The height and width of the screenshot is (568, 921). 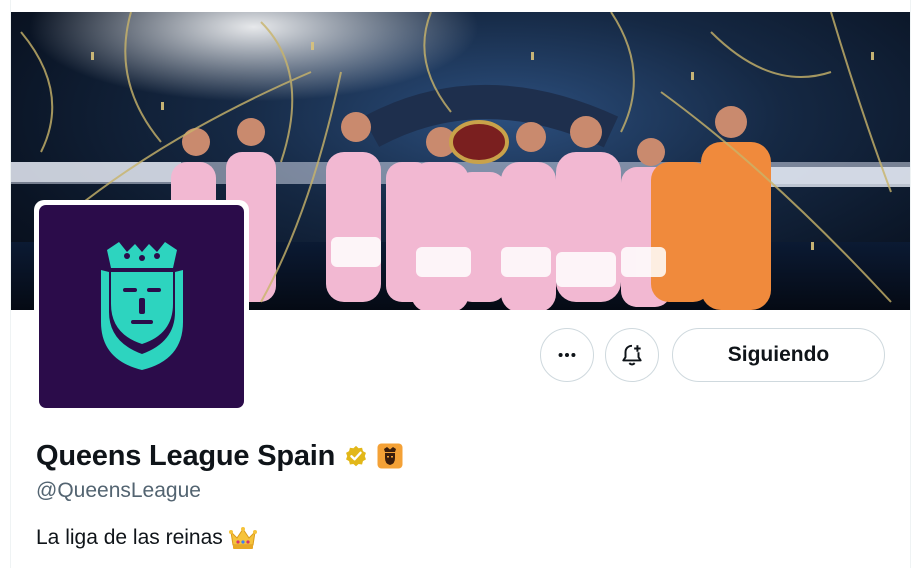 I want to click on more-horizontal-icon, so click(x=567, y=355).